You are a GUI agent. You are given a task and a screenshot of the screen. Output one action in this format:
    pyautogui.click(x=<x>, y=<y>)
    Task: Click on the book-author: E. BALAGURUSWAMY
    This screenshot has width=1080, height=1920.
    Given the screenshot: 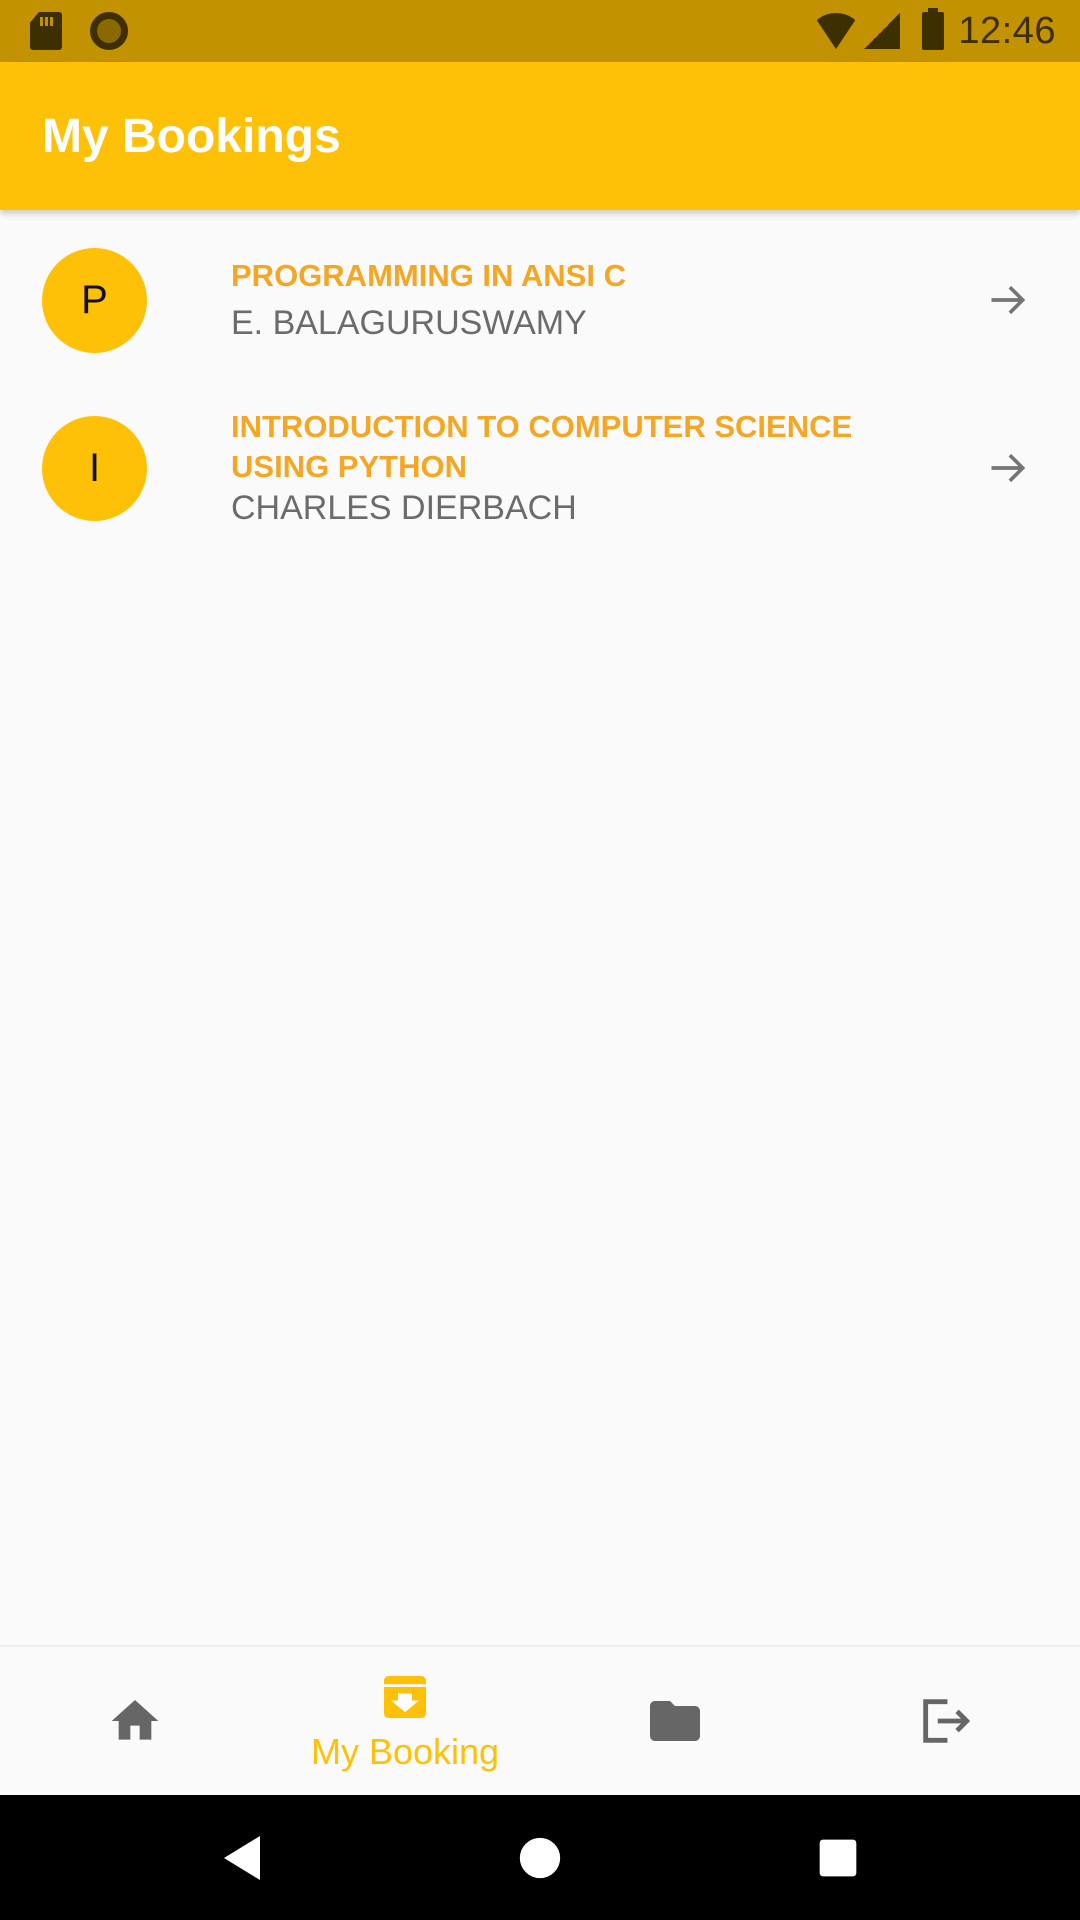 What is the action you would take?
    pyautogui.click(x=409, y=323)
    